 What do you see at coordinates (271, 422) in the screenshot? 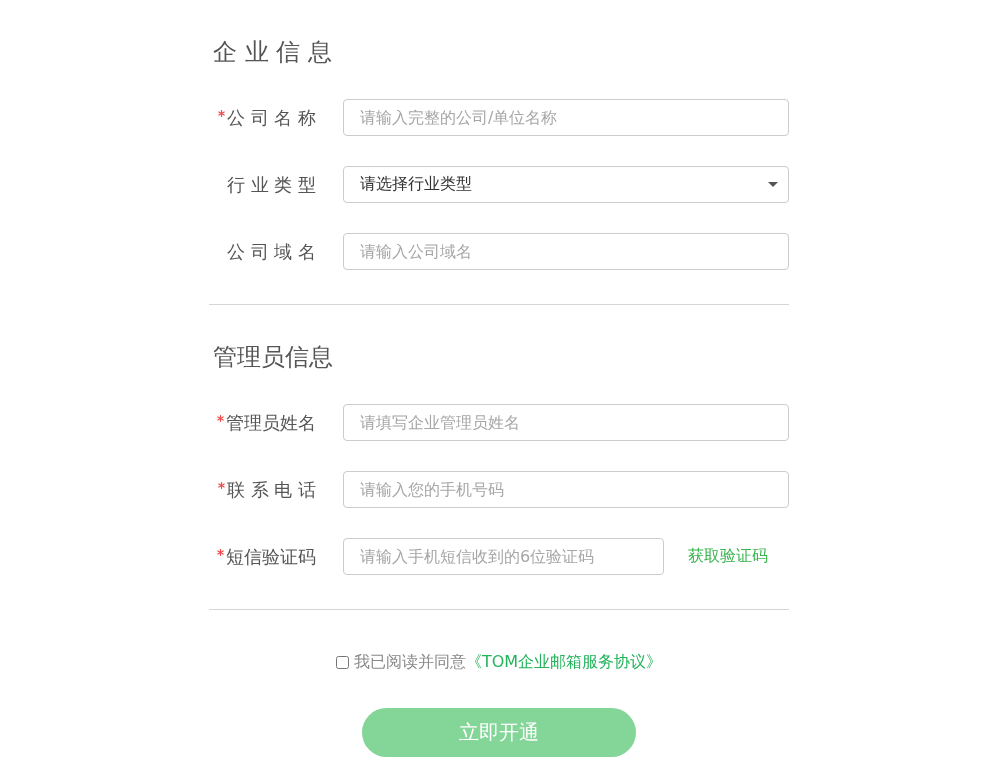
I see `field-label: 管理员姓名` at bounding box center [271, 422].